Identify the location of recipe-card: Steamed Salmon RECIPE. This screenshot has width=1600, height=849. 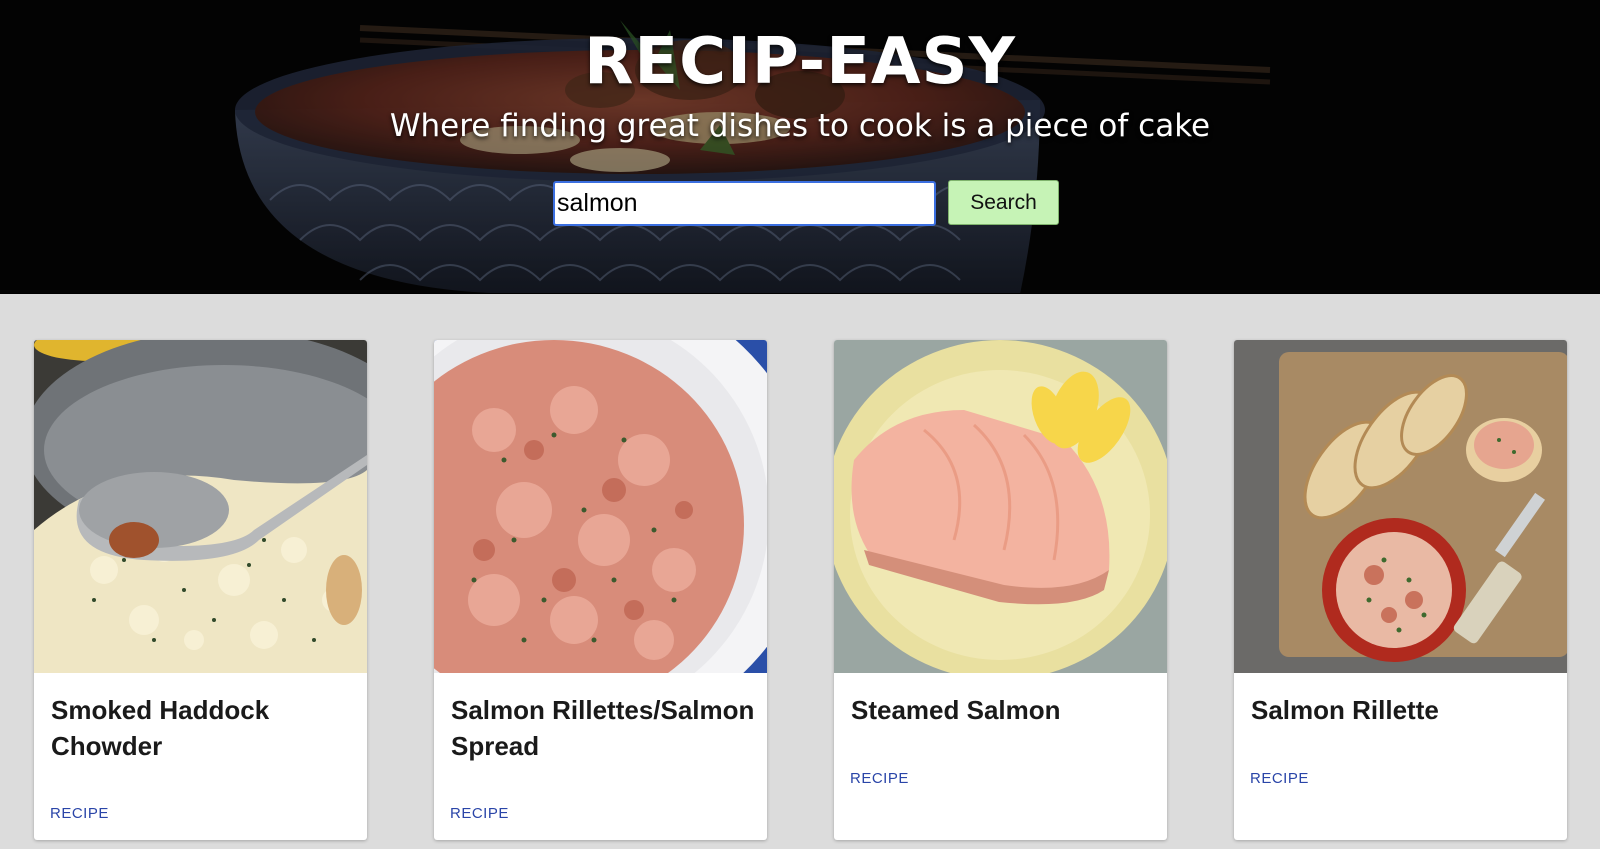
(1000, 590).